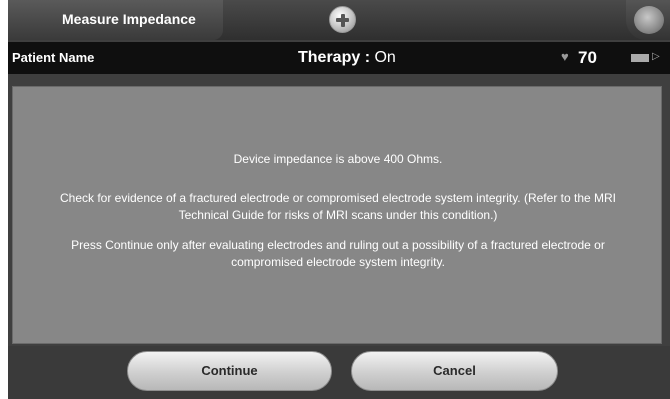 The width and height of the screenshot is (670, 399). I want to click on button-bar: Continue Cancel, so click(339, 372).